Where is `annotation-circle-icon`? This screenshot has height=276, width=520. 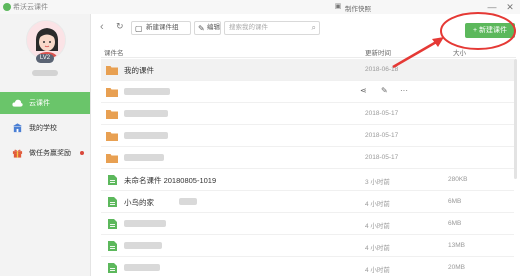 annotation-circle-icon is located at coordinates (478, 31).